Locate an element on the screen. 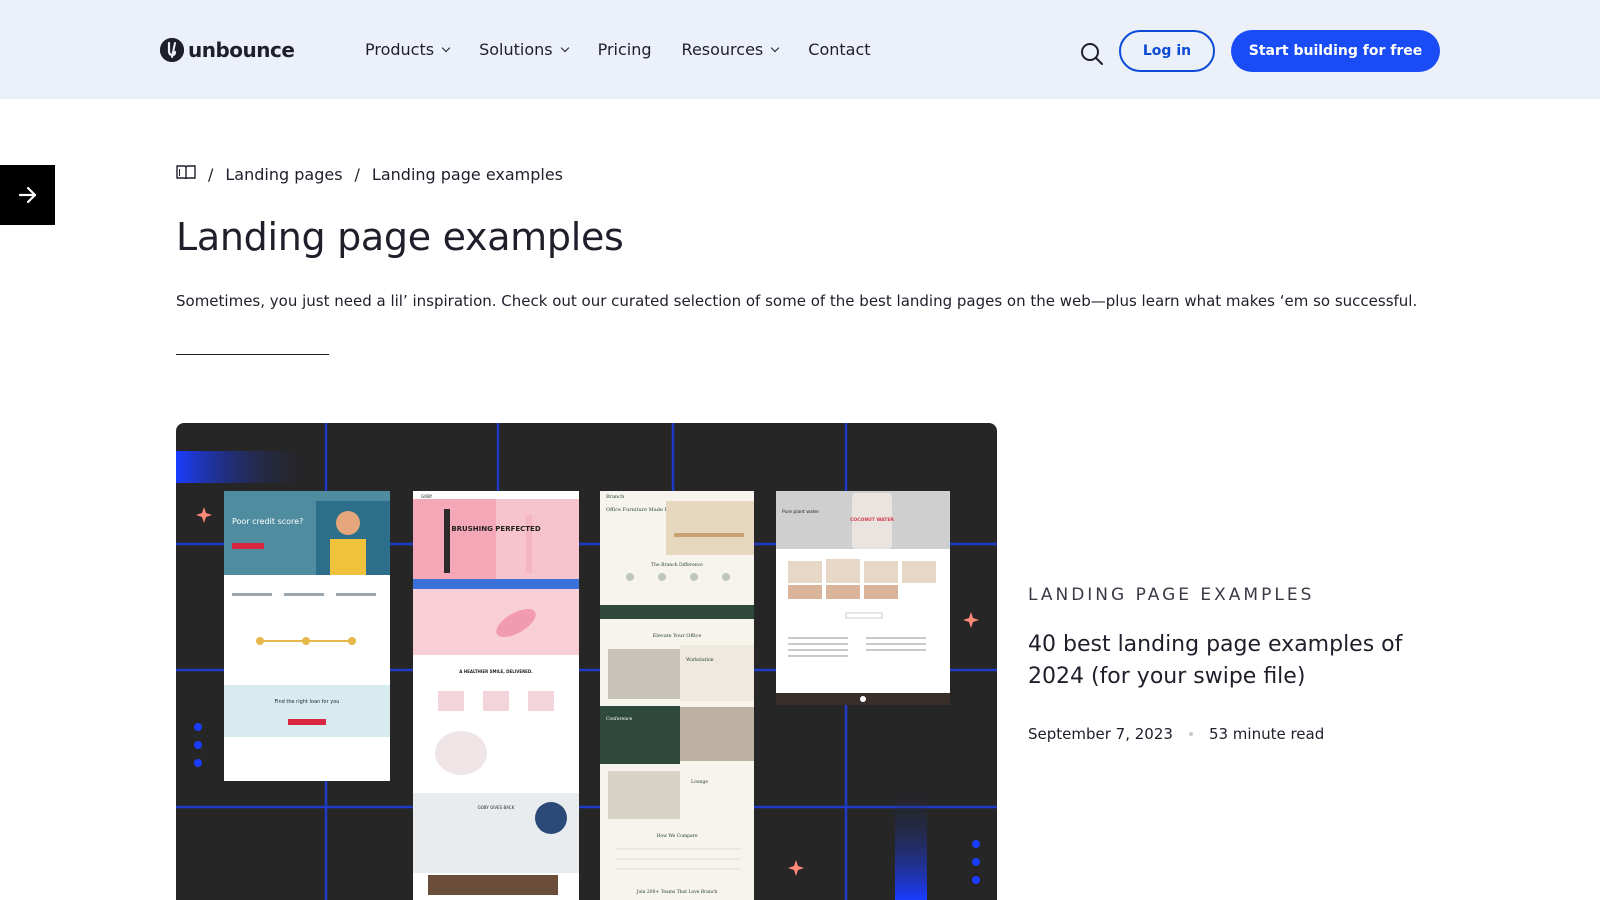 This screenshot has height=900, width=1600. nav-item-resources: Resources is located at coordinates (730, 49).